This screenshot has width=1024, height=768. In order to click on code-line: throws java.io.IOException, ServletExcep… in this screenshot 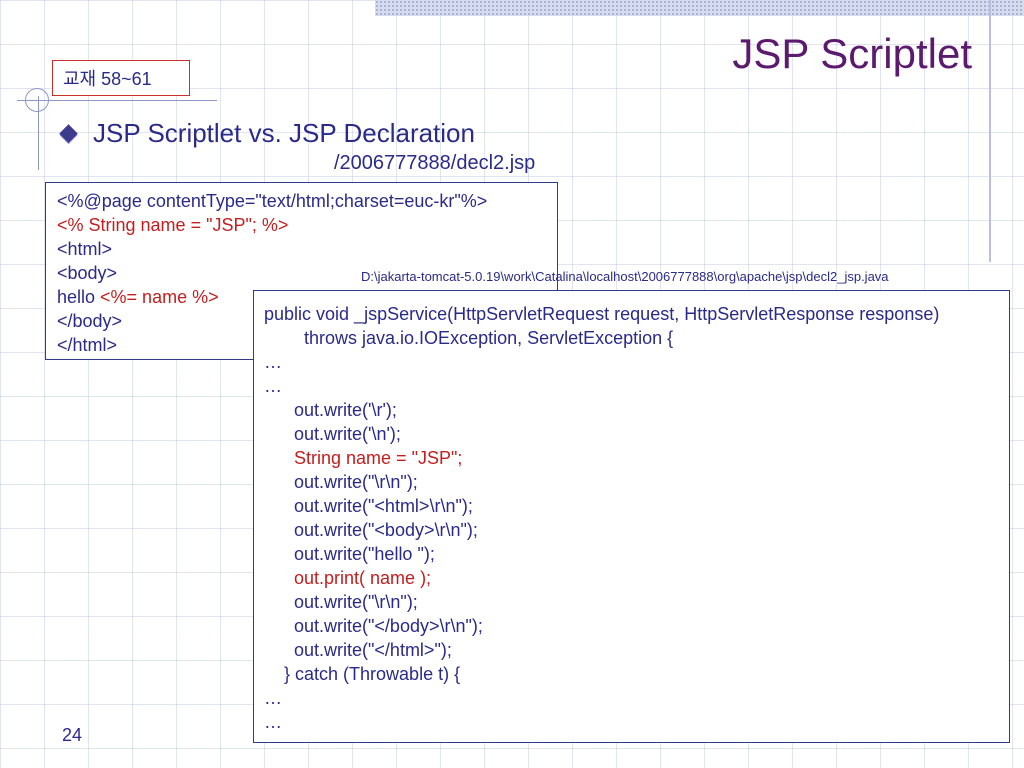, I will do `click(469, 338)`.